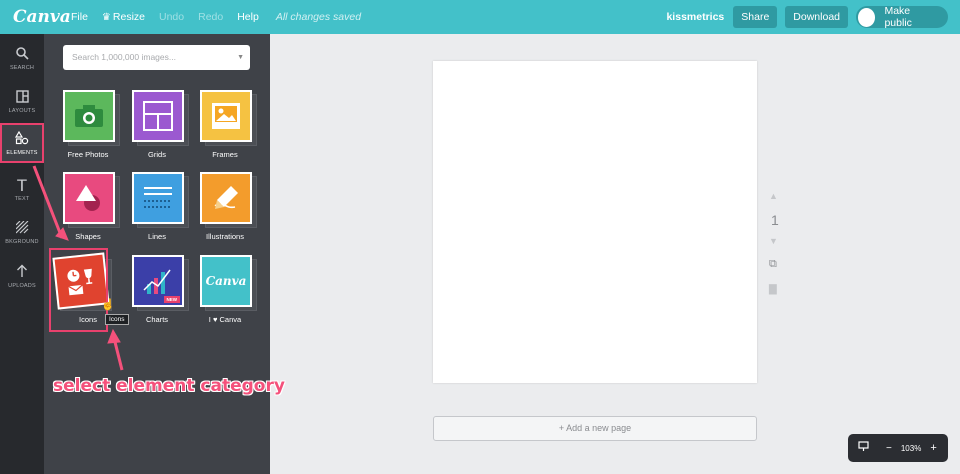 Image resolution: width=960 pixels, height=474 pixels. Describe the element at coordinates (755, 17) in the screenshot. I see `share-button: Share` at that location.